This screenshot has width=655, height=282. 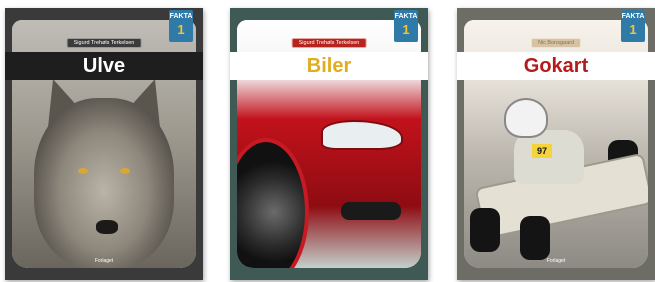 I want to click on book-title: Gokart, so click(x=556, y=66).